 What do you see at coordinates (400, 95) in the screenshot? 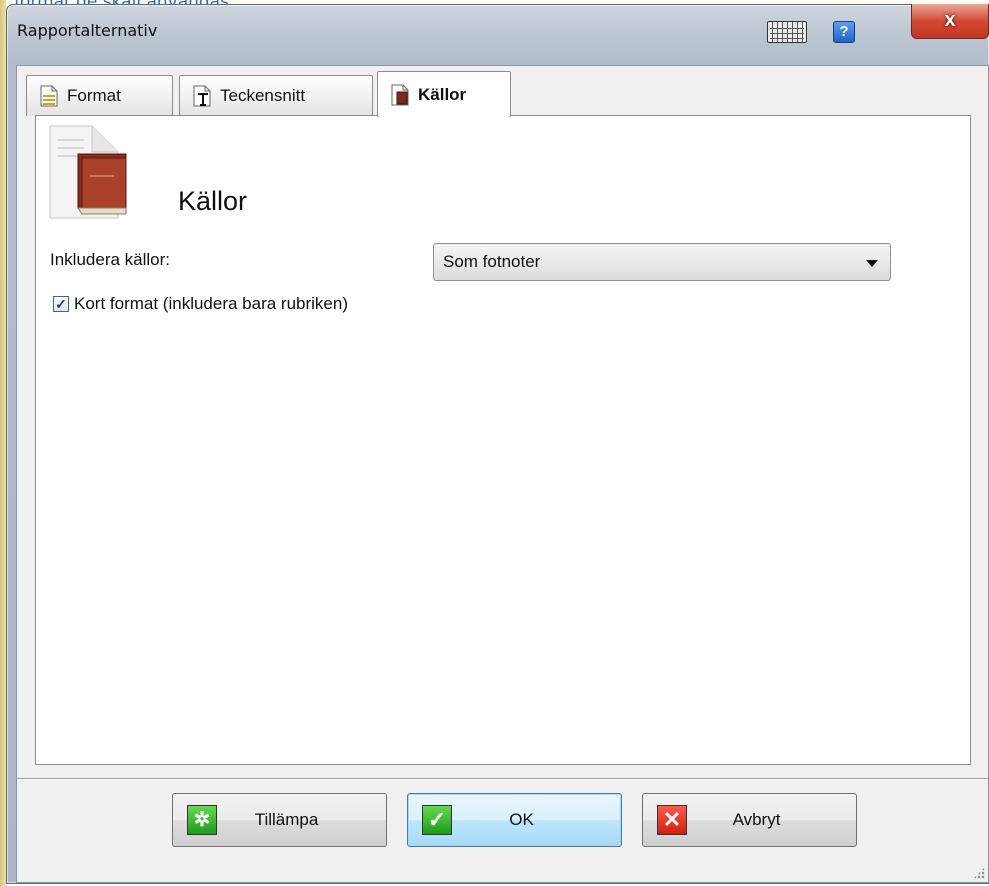
I see `sources-icon` at bounding box center [400, 95].